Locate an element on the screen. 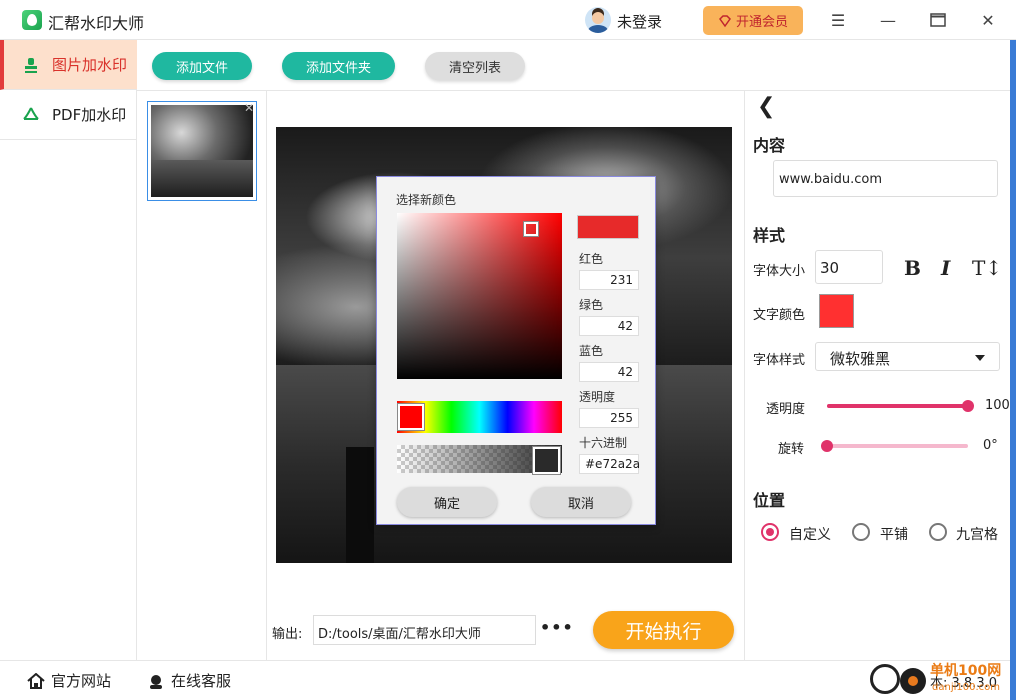 This screenshot has height=700, width=1016. output-path-field: D:/tools/桌面/汇帮水印大师 is located at coordinates (424, 630).